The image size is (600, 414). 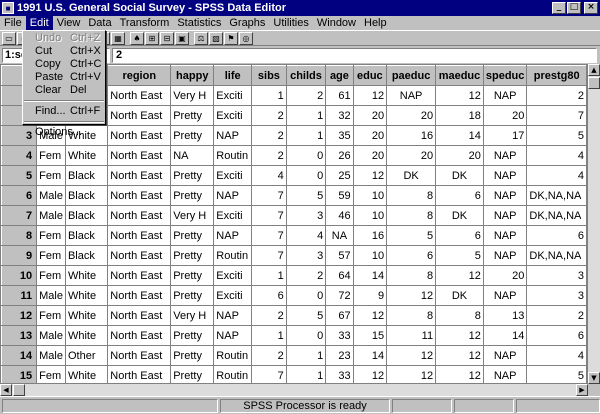 I want to click on row-header: 14, so click(x=19, y=355).